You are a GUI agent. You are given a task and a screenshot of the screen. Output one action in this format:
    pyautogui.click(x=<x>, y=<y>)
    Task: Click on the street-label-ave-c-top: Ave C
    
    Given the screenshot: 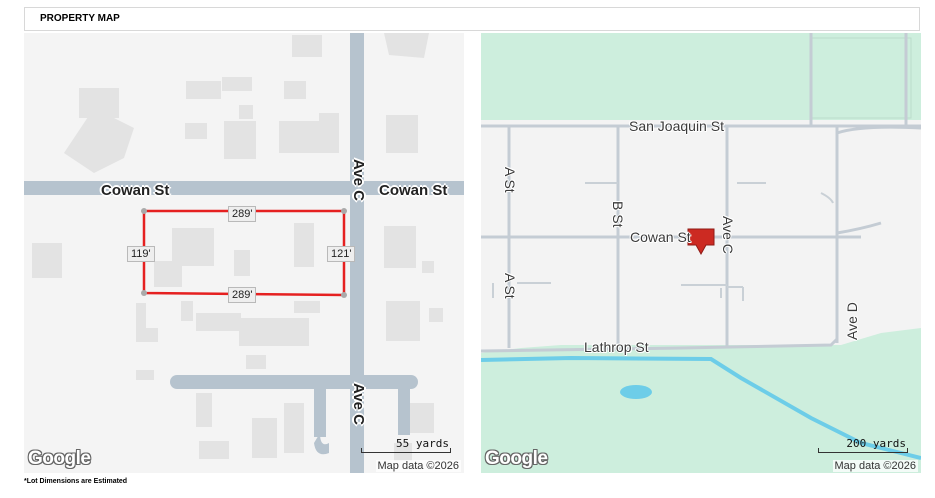 What is the action you would take?
    pyautogui.click(x=358, y=180)
    